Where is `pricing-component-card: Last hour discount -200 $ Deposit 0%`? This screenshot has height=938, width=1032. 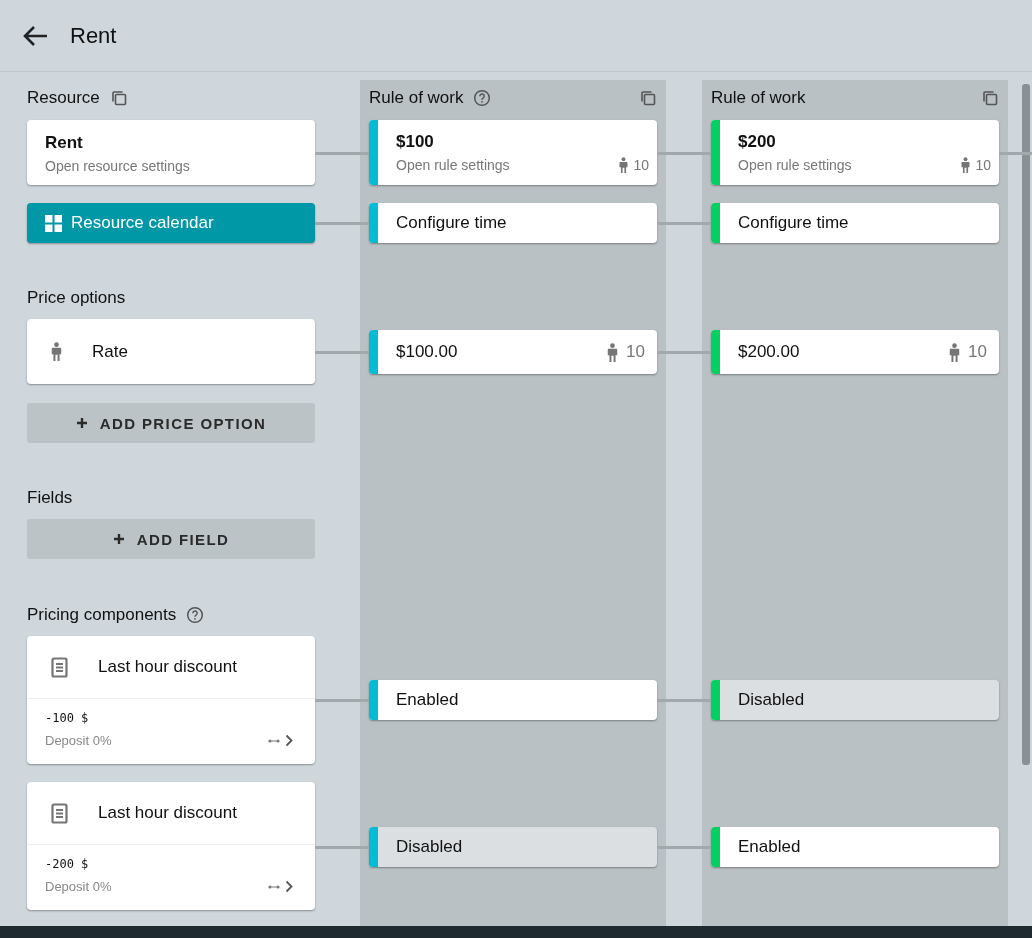
pricing-component-card: Last hour discount -200 $ Deposit 0% is located at coordinates (171, 846).